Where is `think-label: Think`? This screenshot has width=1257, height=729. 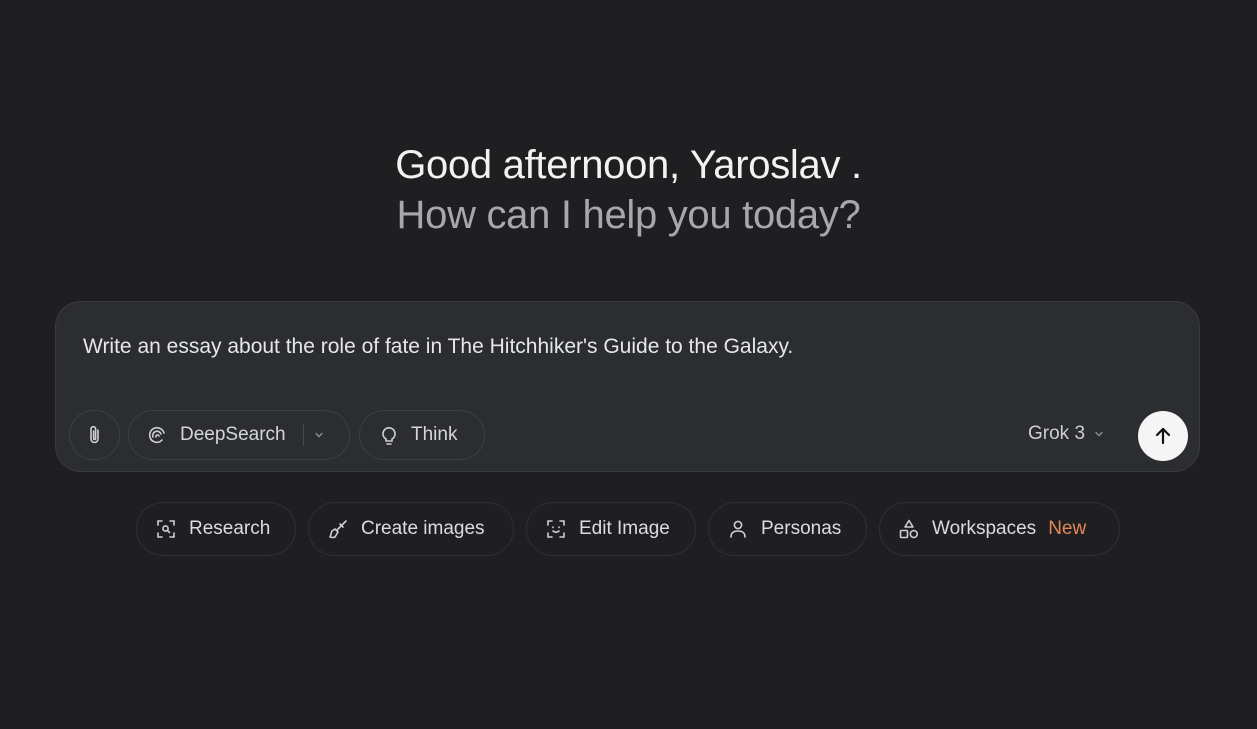 think-label: Think is located at coordinates (434, 434).